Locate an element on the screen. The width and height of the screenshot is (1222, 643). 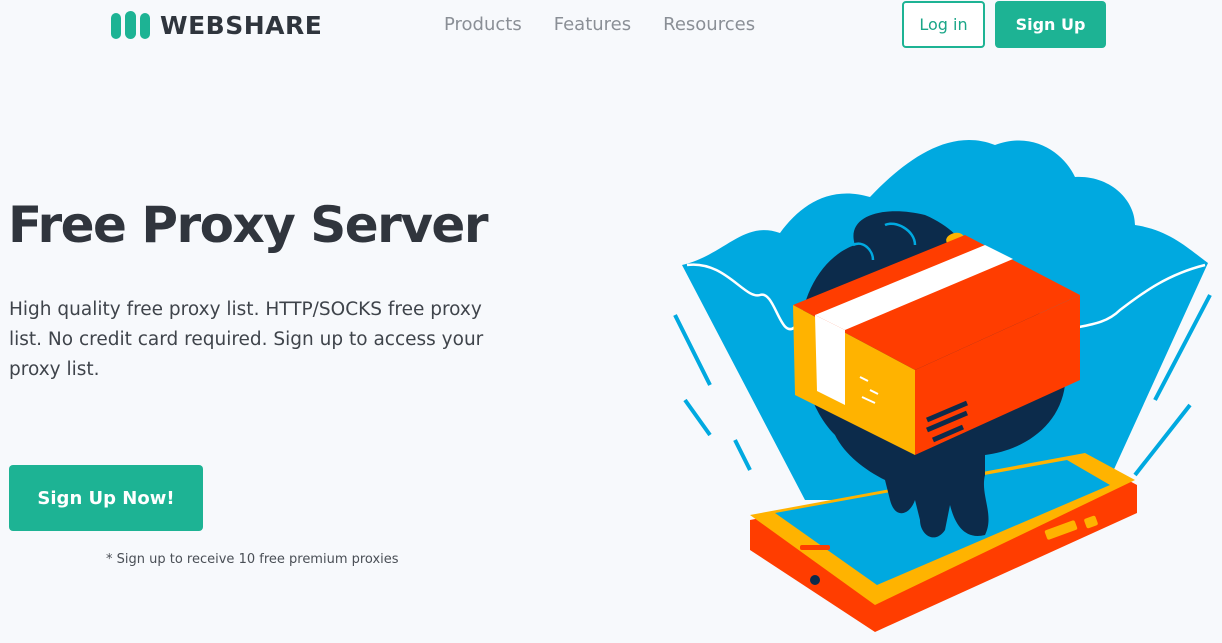
logo: WEBSHARE is located at coordinates (216, 25).